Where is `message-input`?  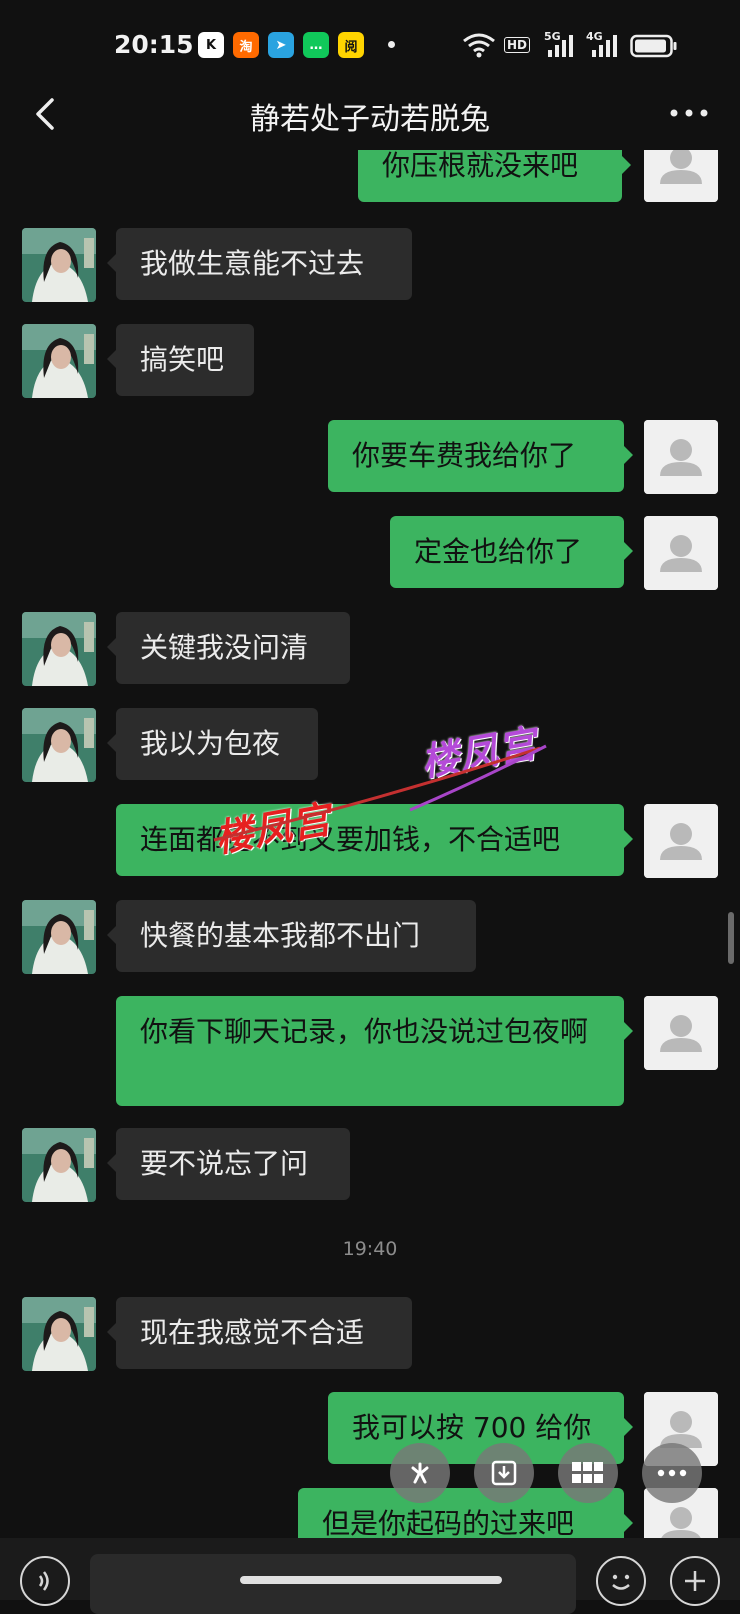 message-input is located at coordinates (333, 1584).